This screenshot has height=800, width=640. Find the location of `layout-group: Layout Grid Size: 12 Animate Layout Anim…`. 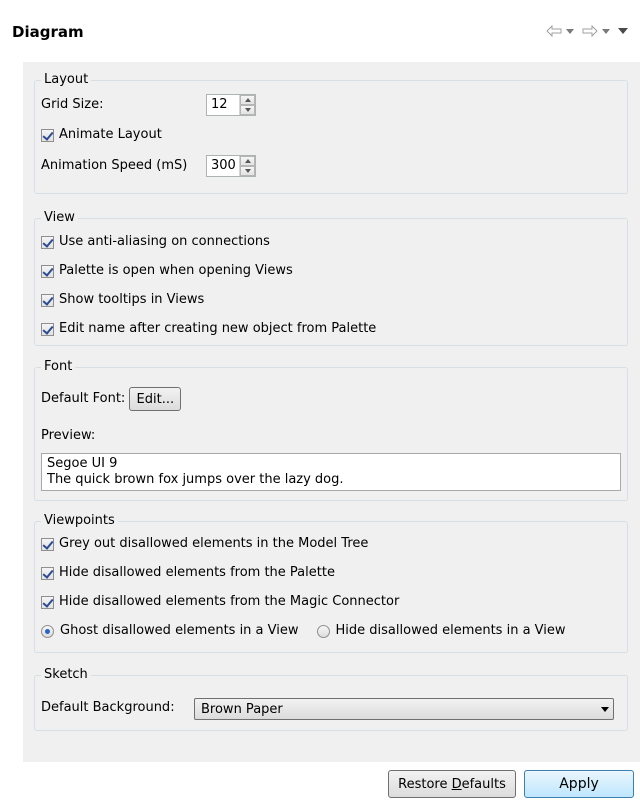

layout-group: Layout Grid Size: 12 Animate Layout Anim… is located at coordinates (331, 133).